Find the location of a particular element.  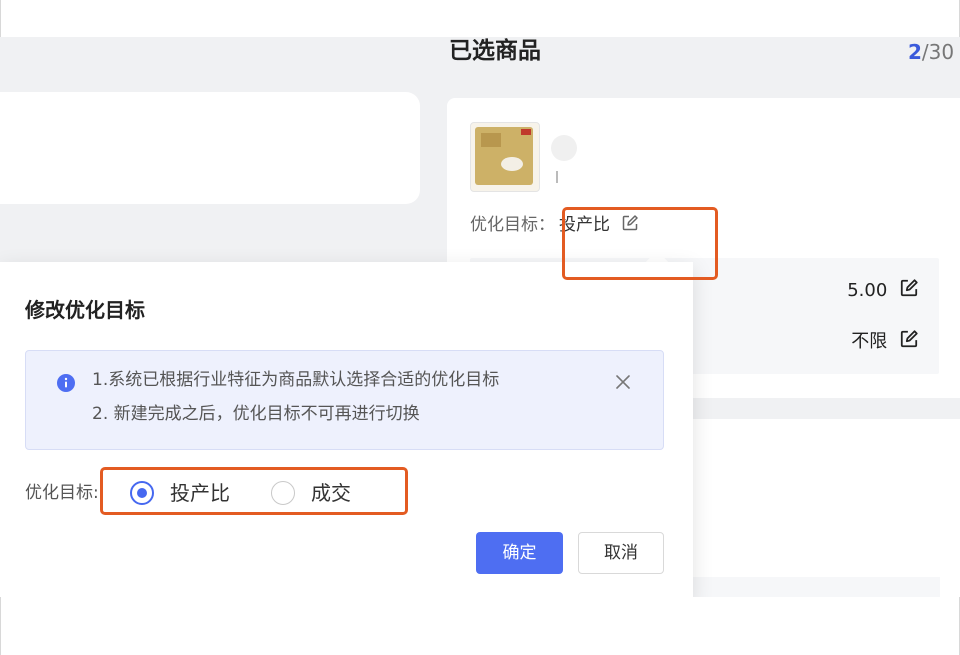

optimization-goal-row: 优化目标： 投产比 is located at coordinates (554, 225).